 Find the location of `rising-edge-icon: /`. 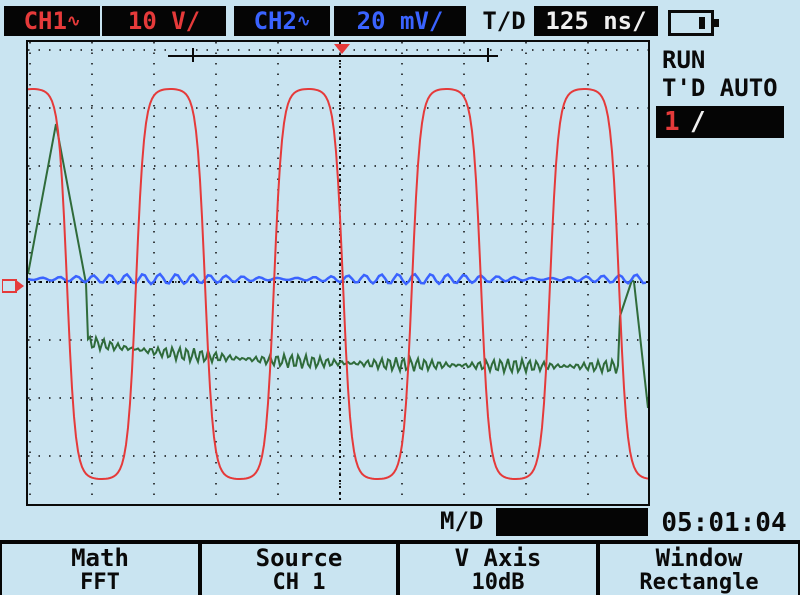

rising-edge-icon: / is located at coordinates (698, 122).